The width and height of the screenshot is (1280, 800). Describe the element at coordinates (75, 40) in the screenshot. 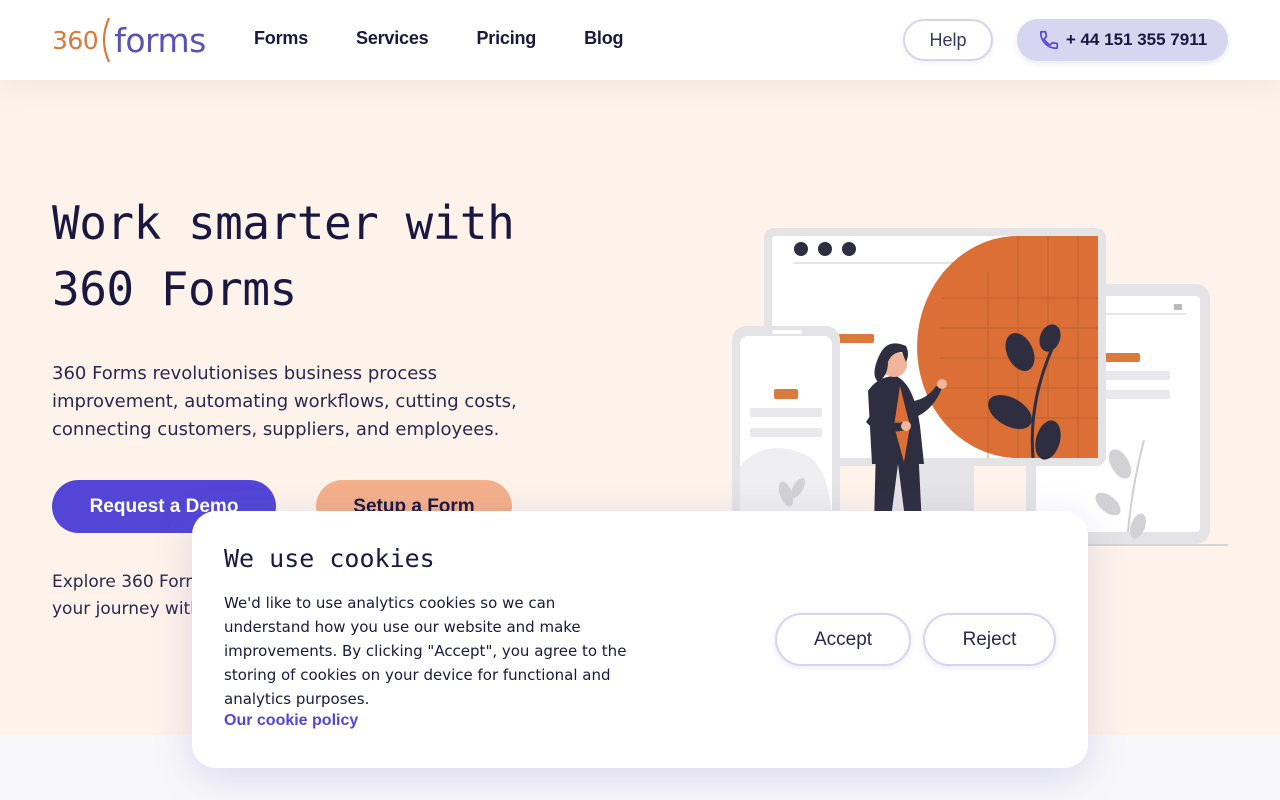

I see `logo-number: 360` at that location.